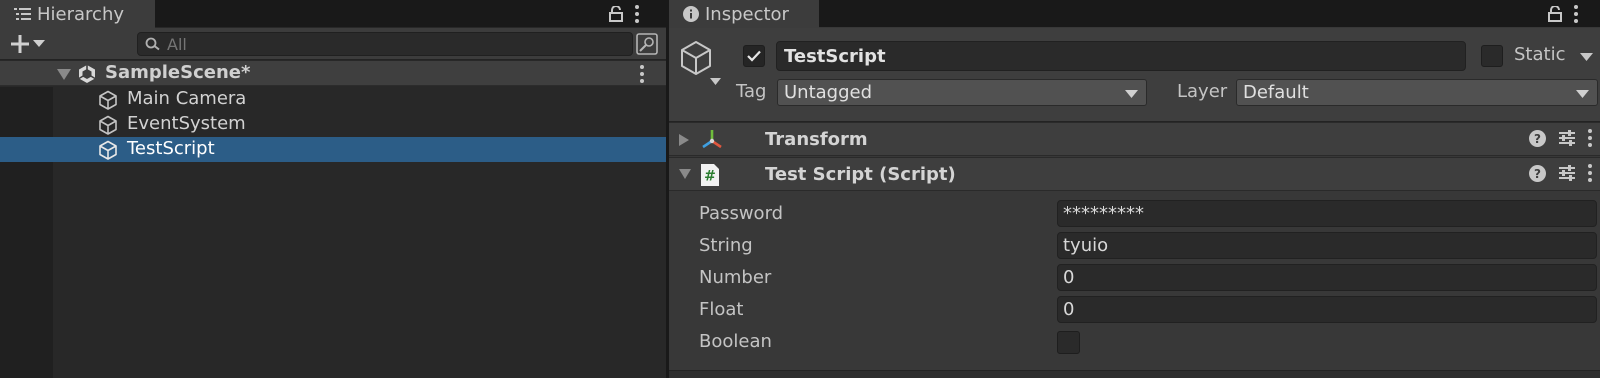 This screenshot has width=1600, height=378. I want to click on tab-hierarchy-label: Hierarchy, so click(81, 14).